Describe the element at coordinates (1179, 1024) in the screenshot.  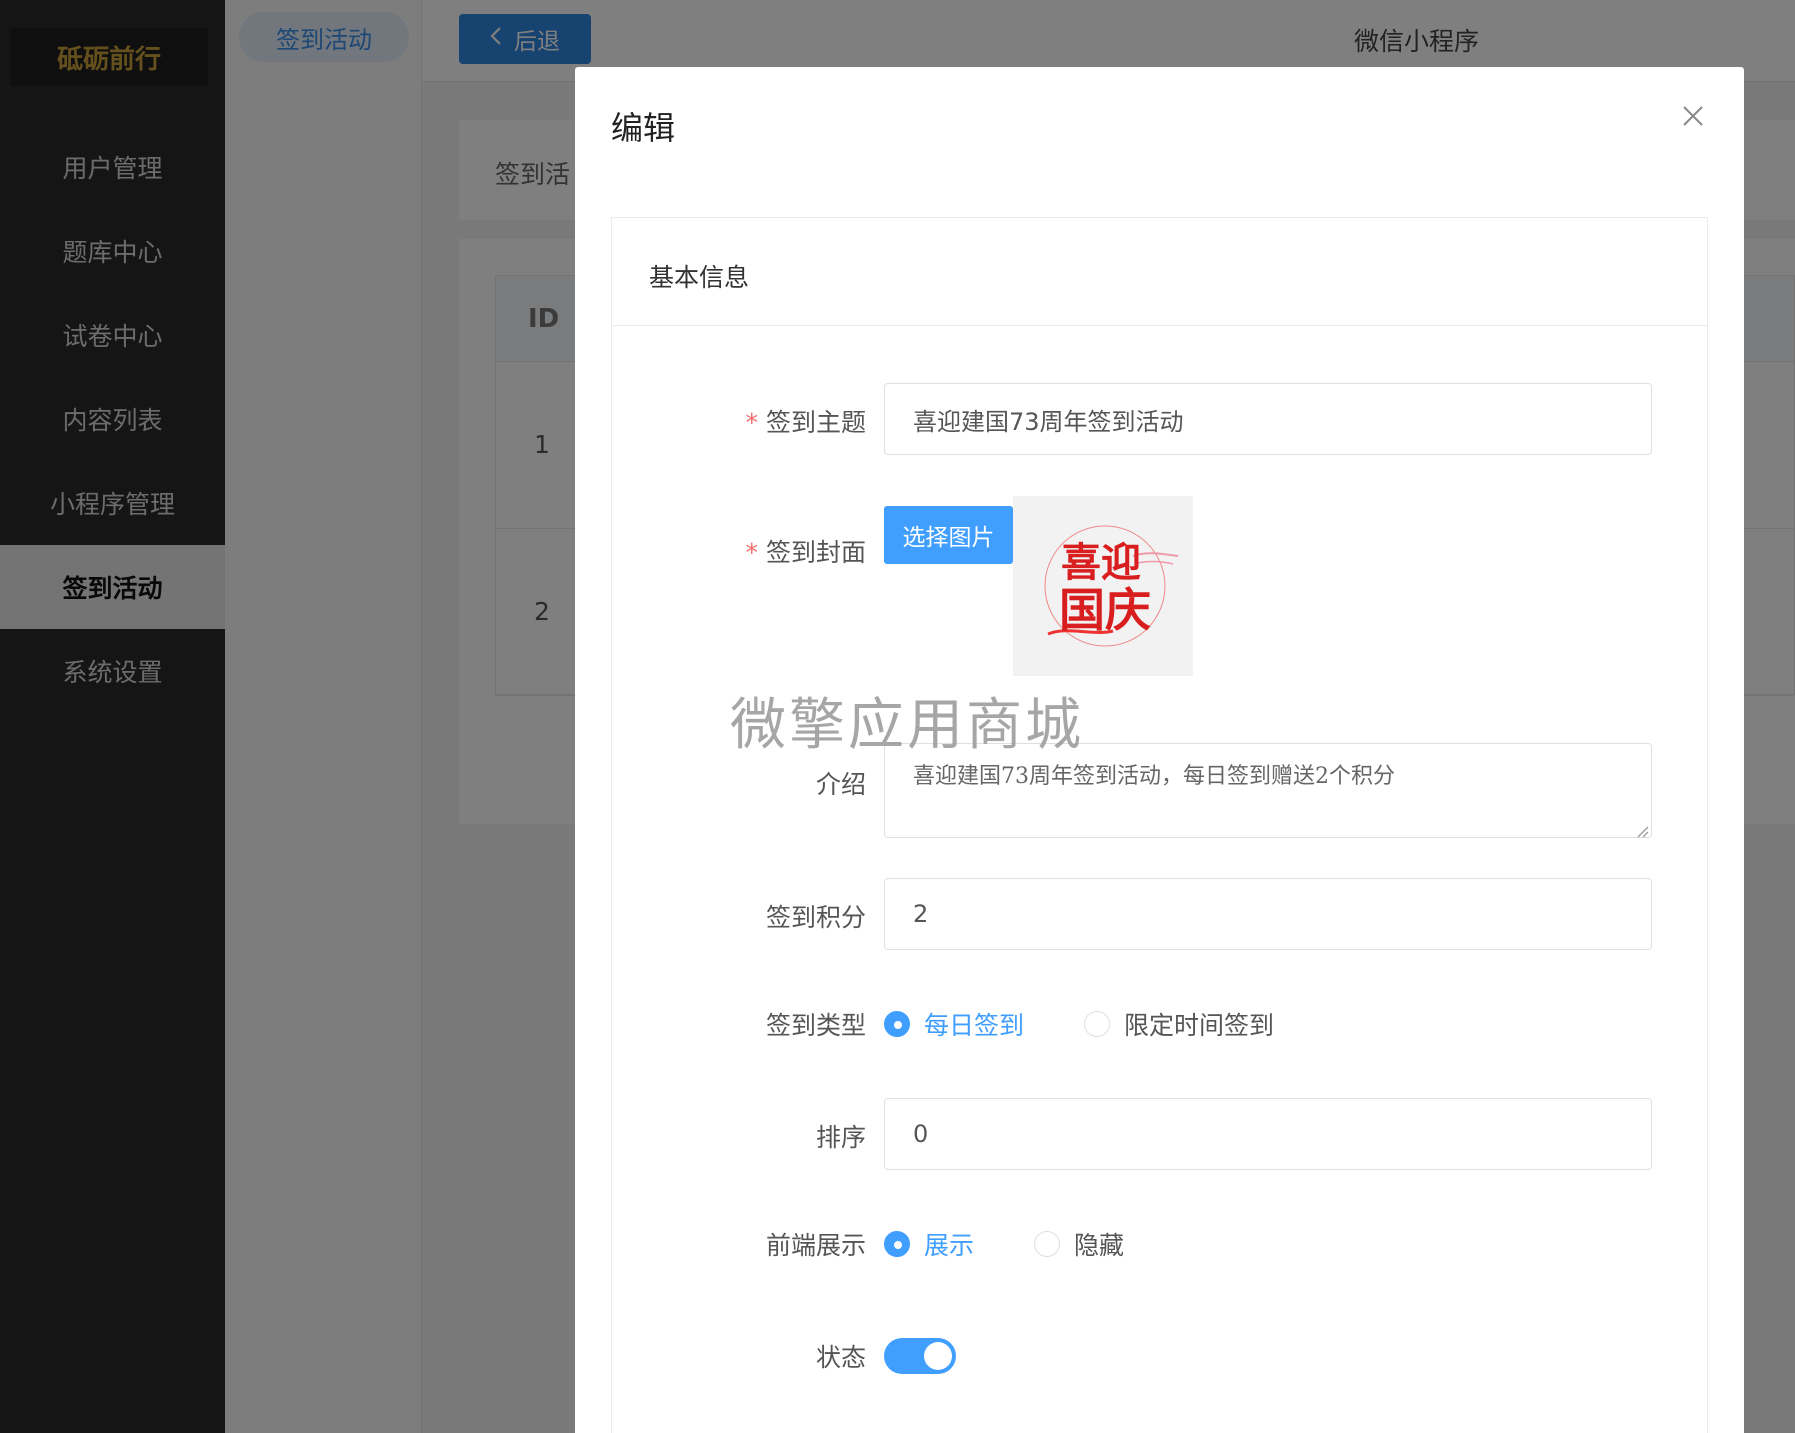
I see `radio-timed-checkin: 限定时间签到` at that location.